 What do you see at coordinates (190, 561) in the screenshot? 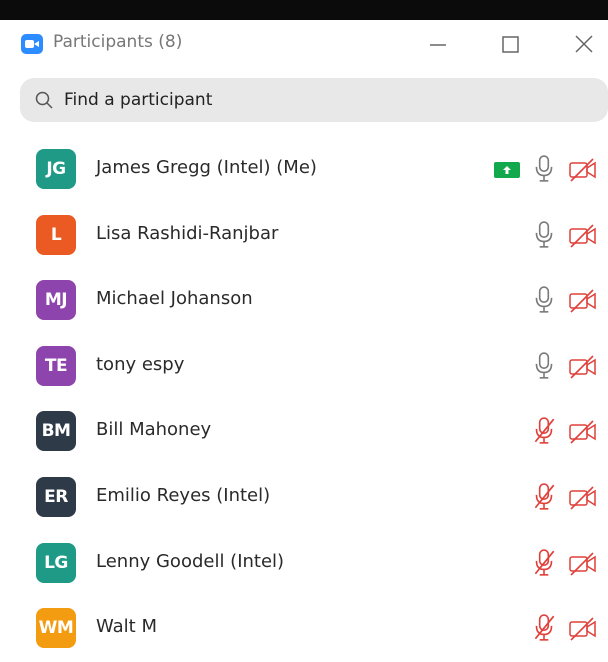
I see `participant-name: Lenny Goodell (Intel)` at bounding box center [190, 561].